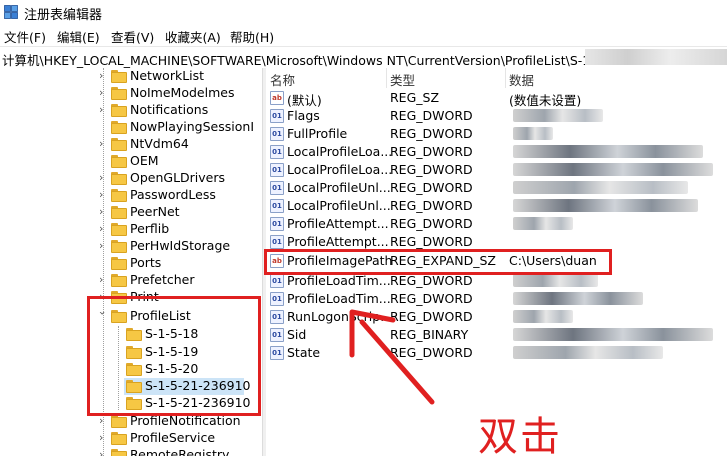  I want to click on double-click-annotation: 双击, so click(520, 437).